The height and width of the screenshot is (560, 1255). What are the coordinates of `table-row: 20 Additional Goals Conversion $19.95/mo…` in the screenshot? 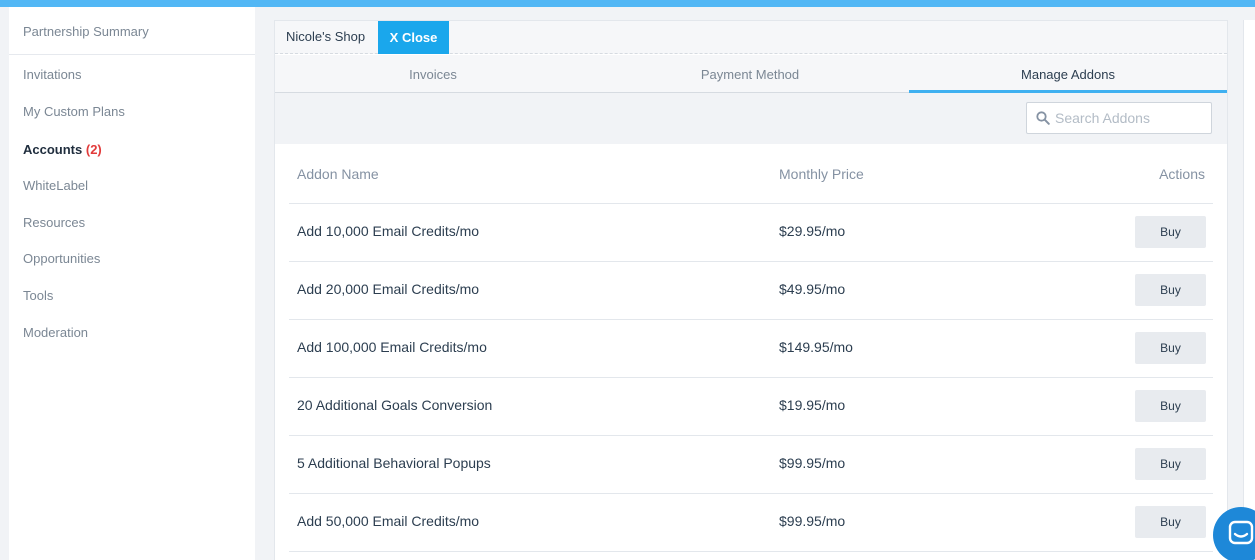 It's located at (751, 407).